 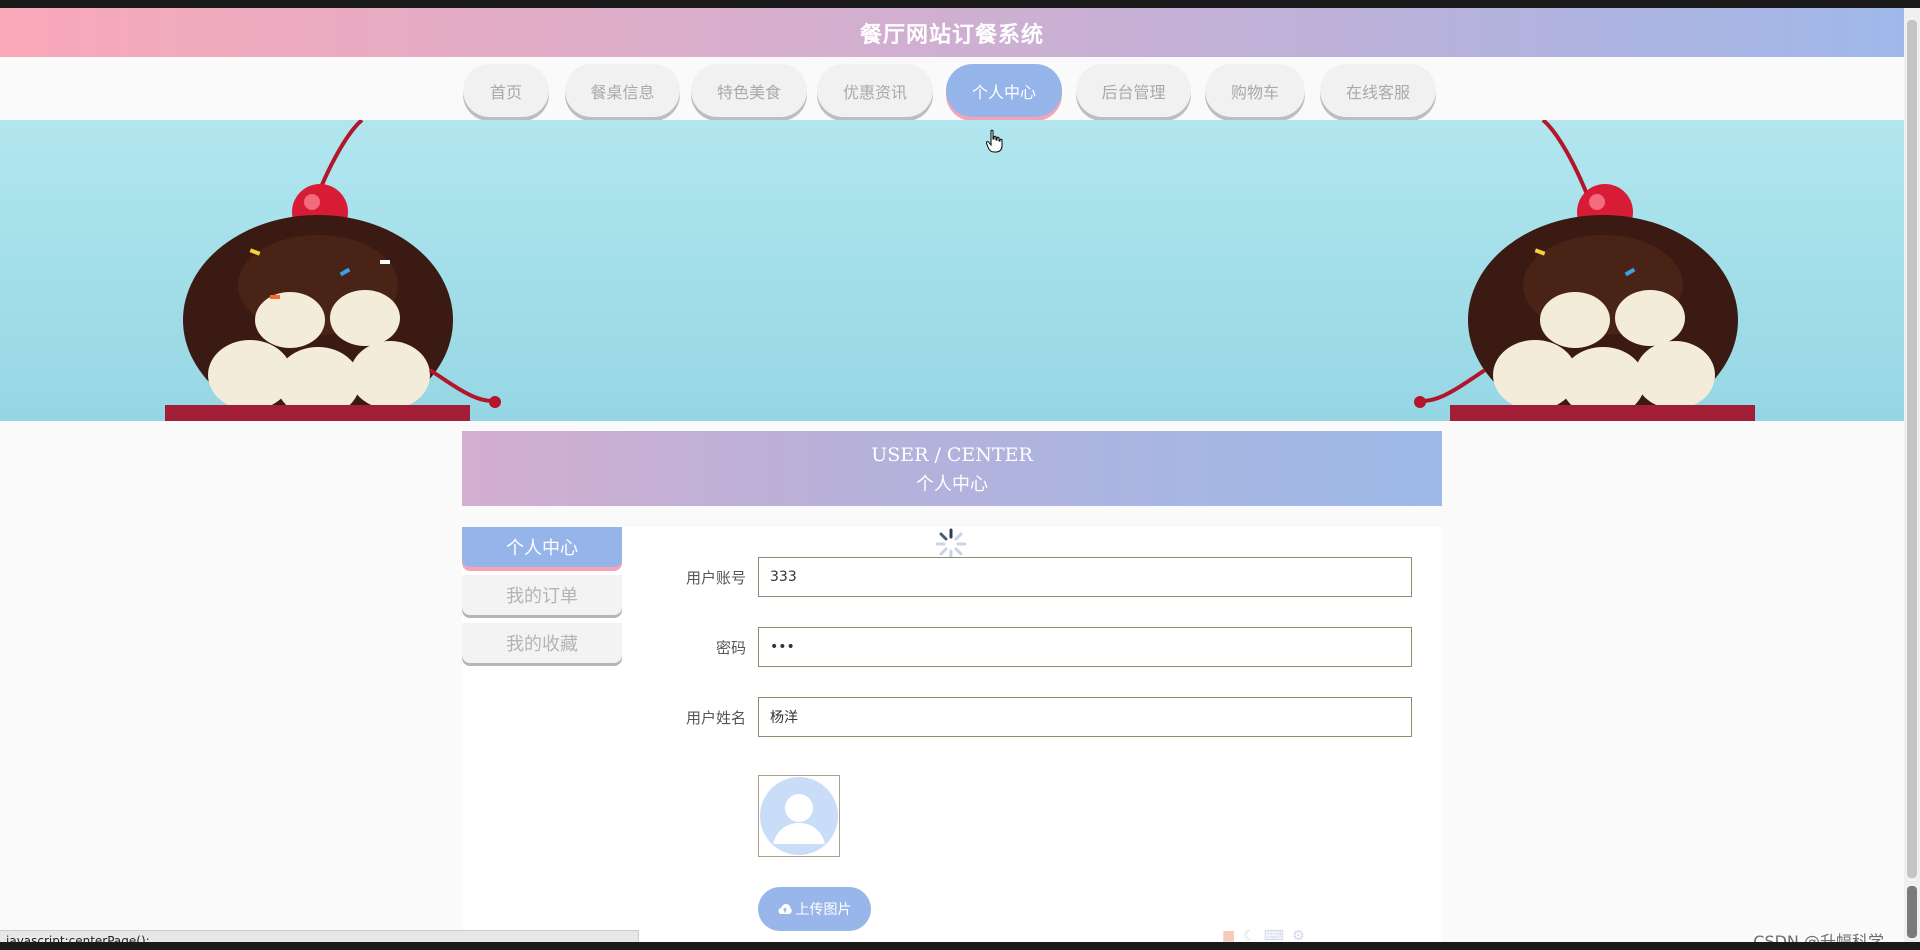 What do you see at coordinates (994, 141) in the screenshot?
I see `hand-cursor-icon` at bounding box center [994, 141].